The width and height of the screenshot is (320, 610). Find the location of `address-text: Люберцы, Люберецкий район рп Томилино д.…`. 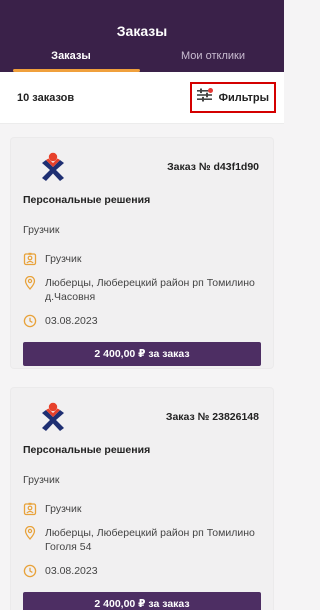

address-text: Люберцы, Люберецкий район рп Томилино д.… is located at coordinates (150, 290).